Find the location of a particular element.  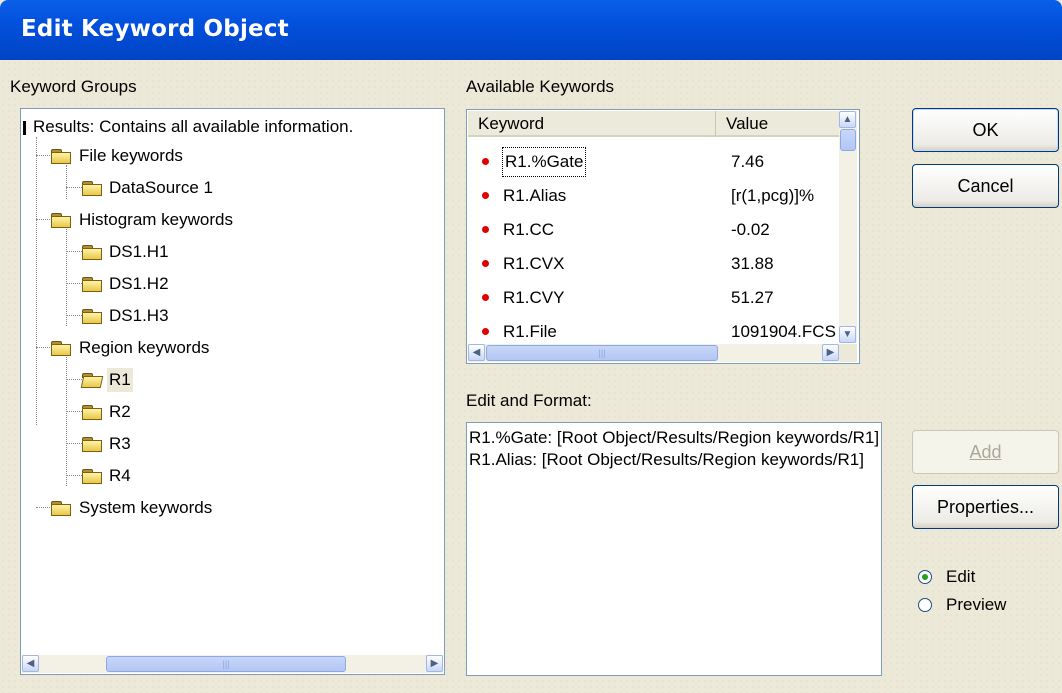

preview-radio-label: Preview is located at coordinates (976, 604).